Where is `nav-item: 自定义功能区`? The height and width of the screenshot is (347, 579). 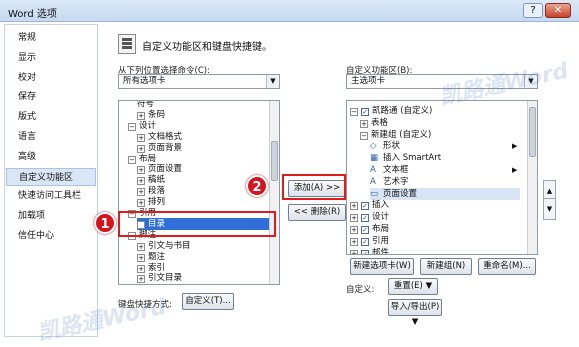
nav-item: 自定义功能区 is located at coordinates (51, 176).